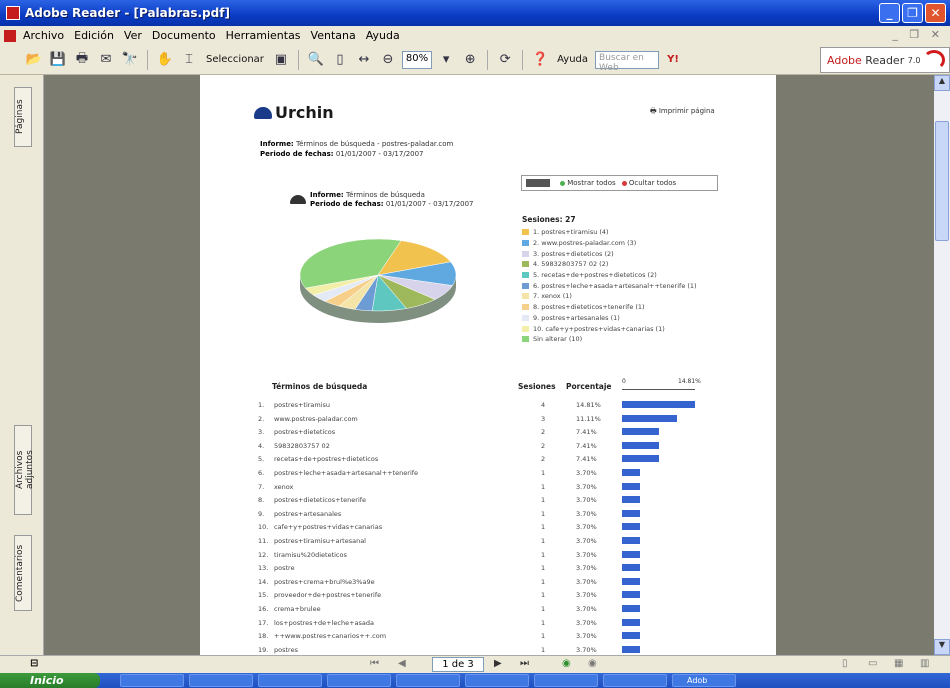 The height and width of the screenshot is (688, 950). I want to click on open-icon: 📂, so click(34, 60).